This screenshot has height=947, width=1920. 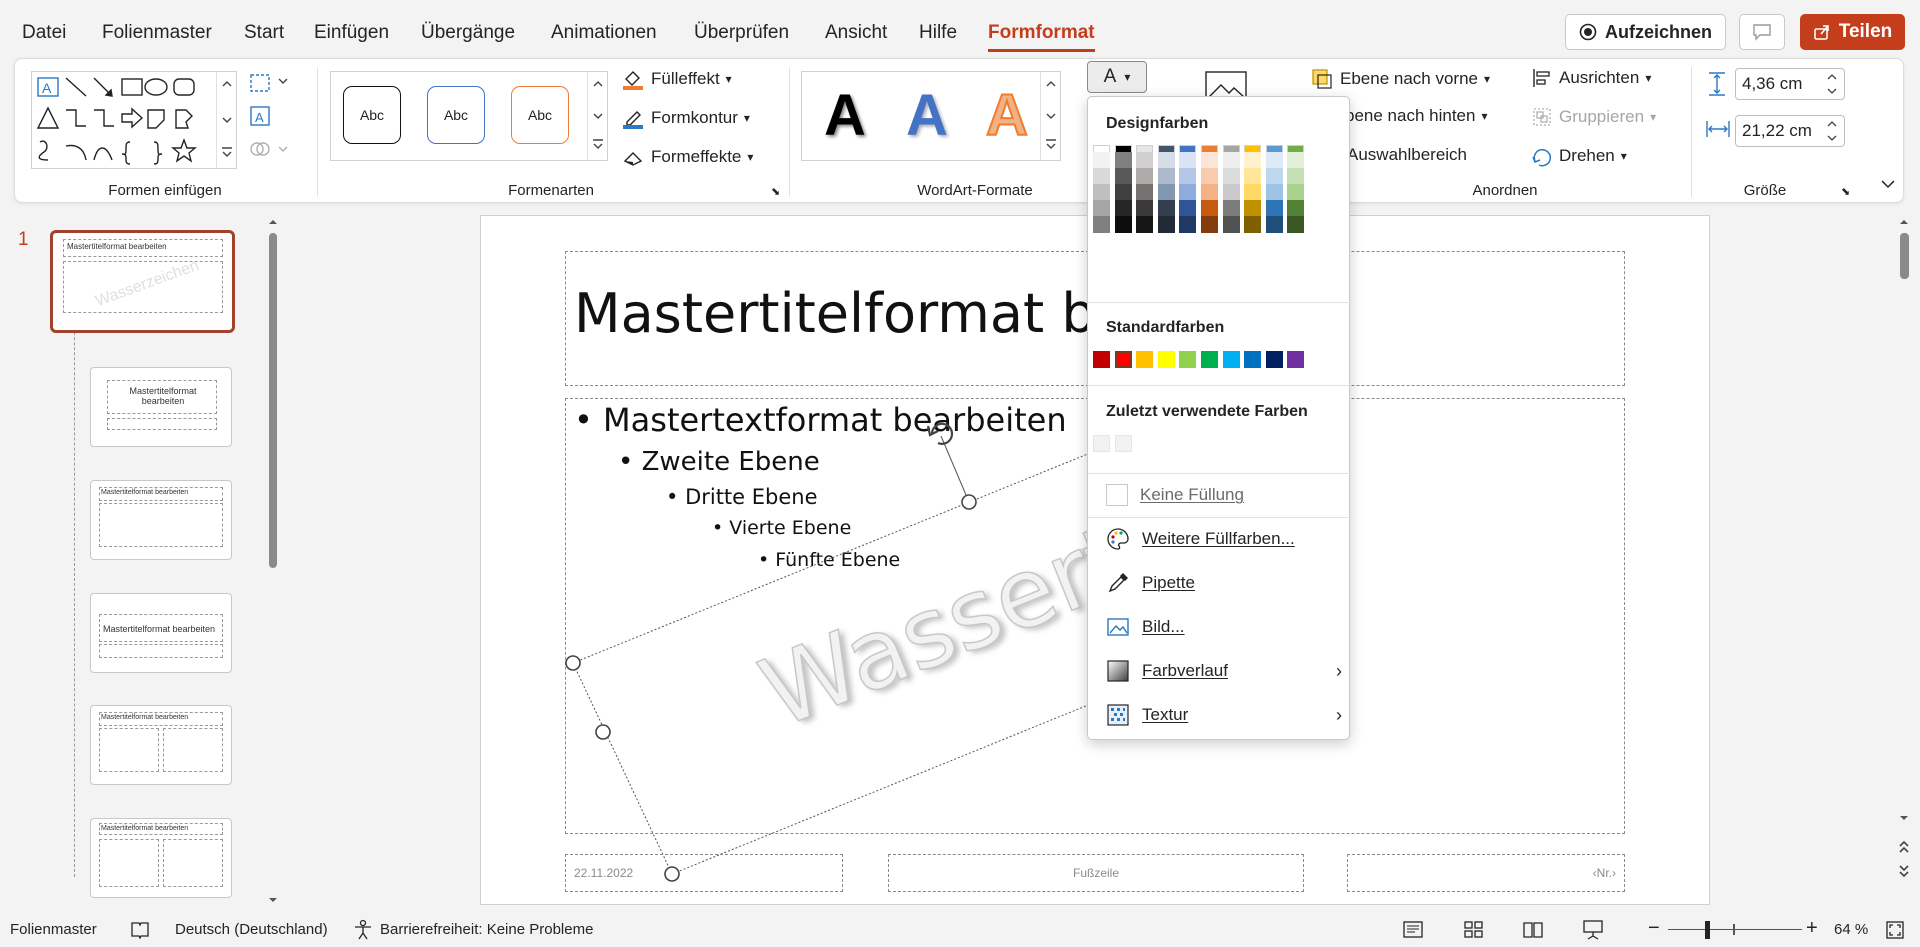 What do you see at coordinates (704, 873) in the screenshot?
I see `date-placeholder: 22.11.2022` at bounding box center [704, 873].